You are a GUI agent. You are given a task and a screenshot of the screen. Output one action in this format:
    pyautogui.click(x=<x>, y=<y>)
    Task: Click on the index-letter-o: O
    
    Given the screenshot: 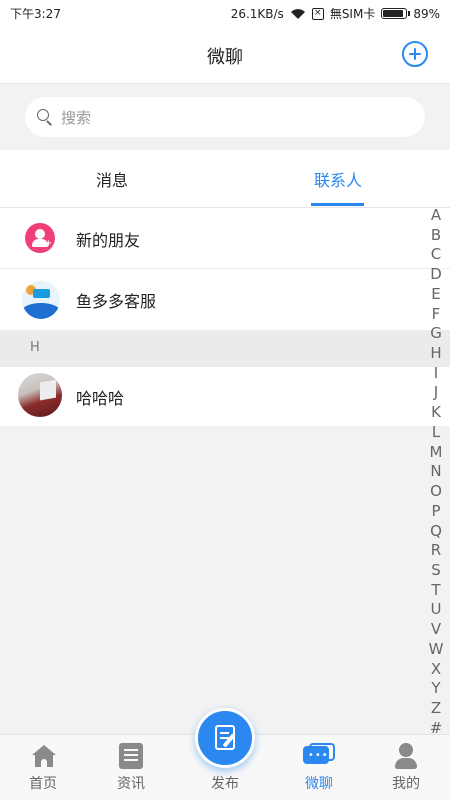 What is the action you would take?
    pyautogui.click(x=436, y=491)
    